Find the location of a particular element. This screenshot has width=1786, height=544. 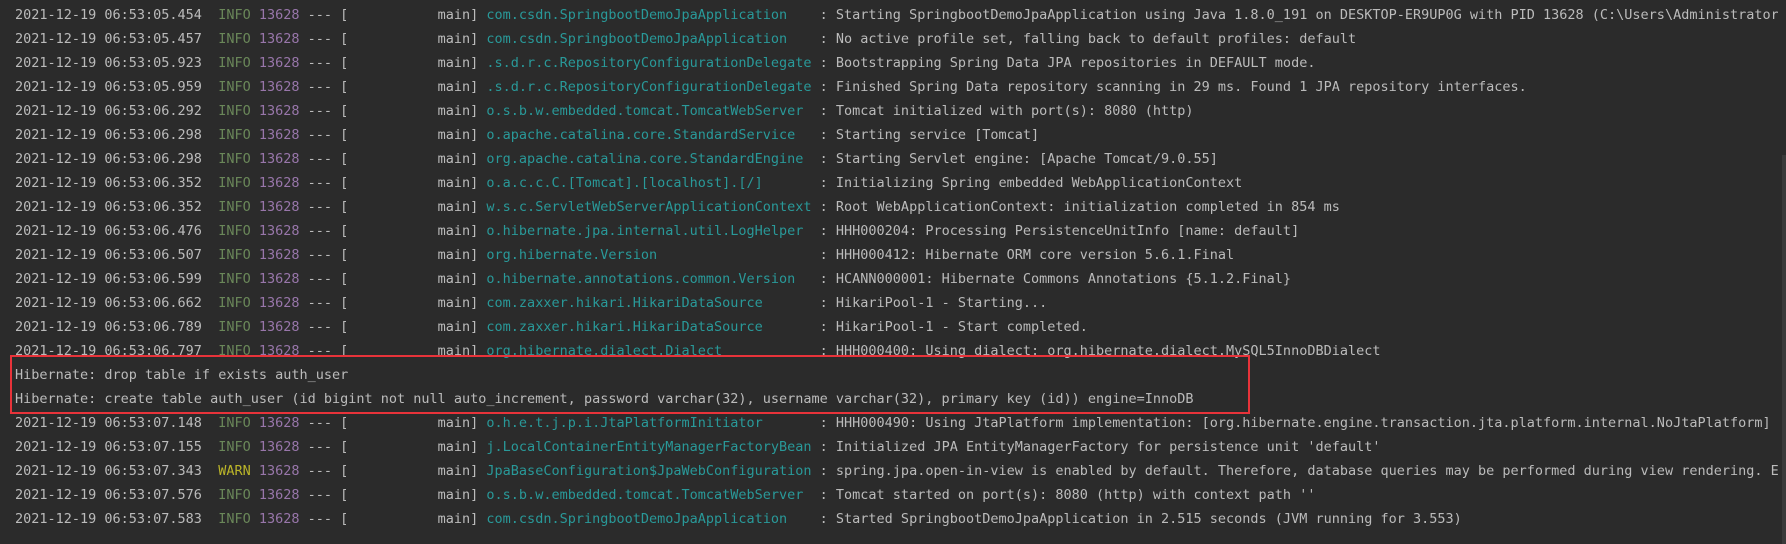

log-timestamp: 2021-12-19 06:53:05.959 is located at coordinates (108, 87).